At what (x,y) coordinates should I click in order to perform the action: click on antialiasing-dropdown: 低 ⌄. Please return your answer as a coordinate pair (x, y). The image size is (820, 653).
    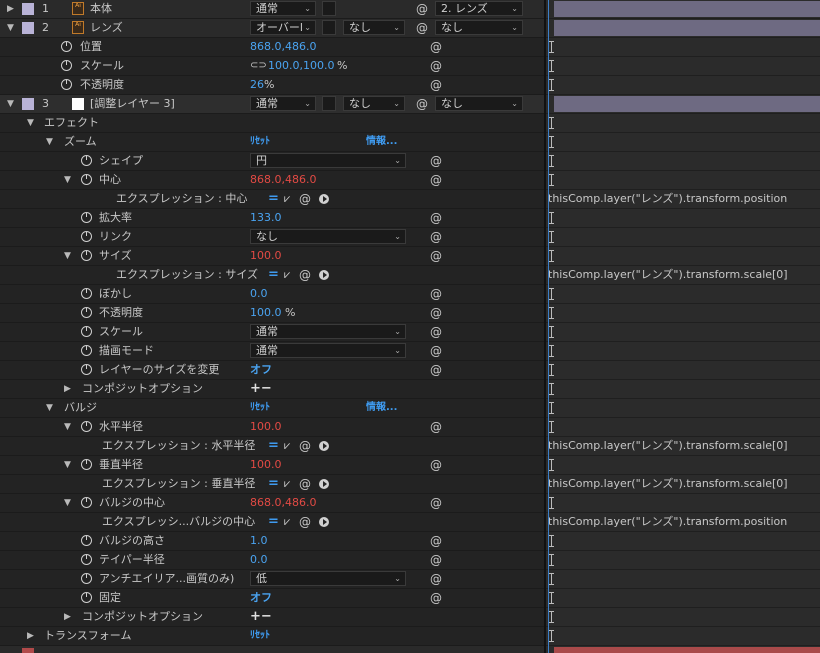
    Looking at the image, I should click on (328, 578).